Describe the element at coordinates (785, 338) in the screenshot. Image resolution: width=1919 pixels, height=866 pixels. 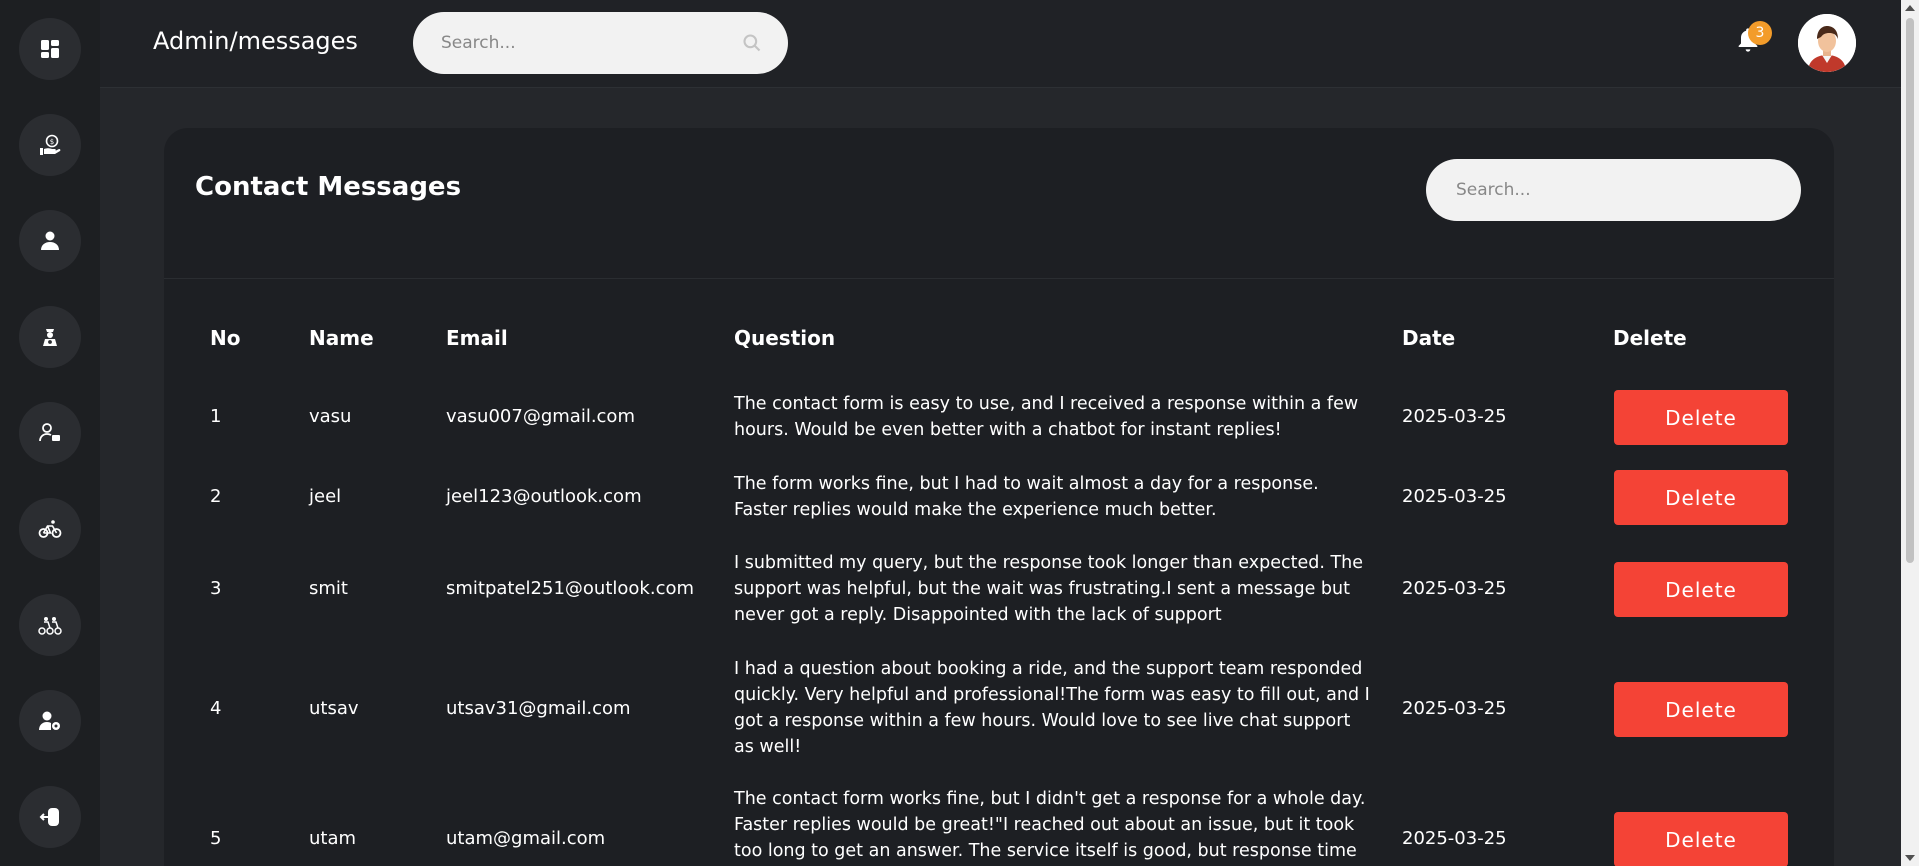
I see `column-header-question: Question` at that location.